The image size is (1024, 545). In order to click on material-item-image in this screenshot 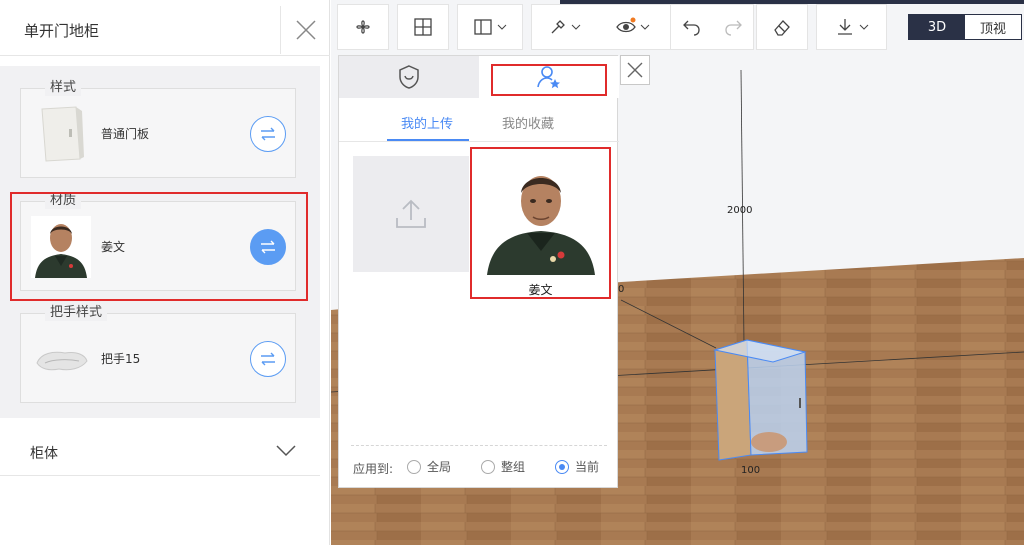, I will do `click(541, 217)`.